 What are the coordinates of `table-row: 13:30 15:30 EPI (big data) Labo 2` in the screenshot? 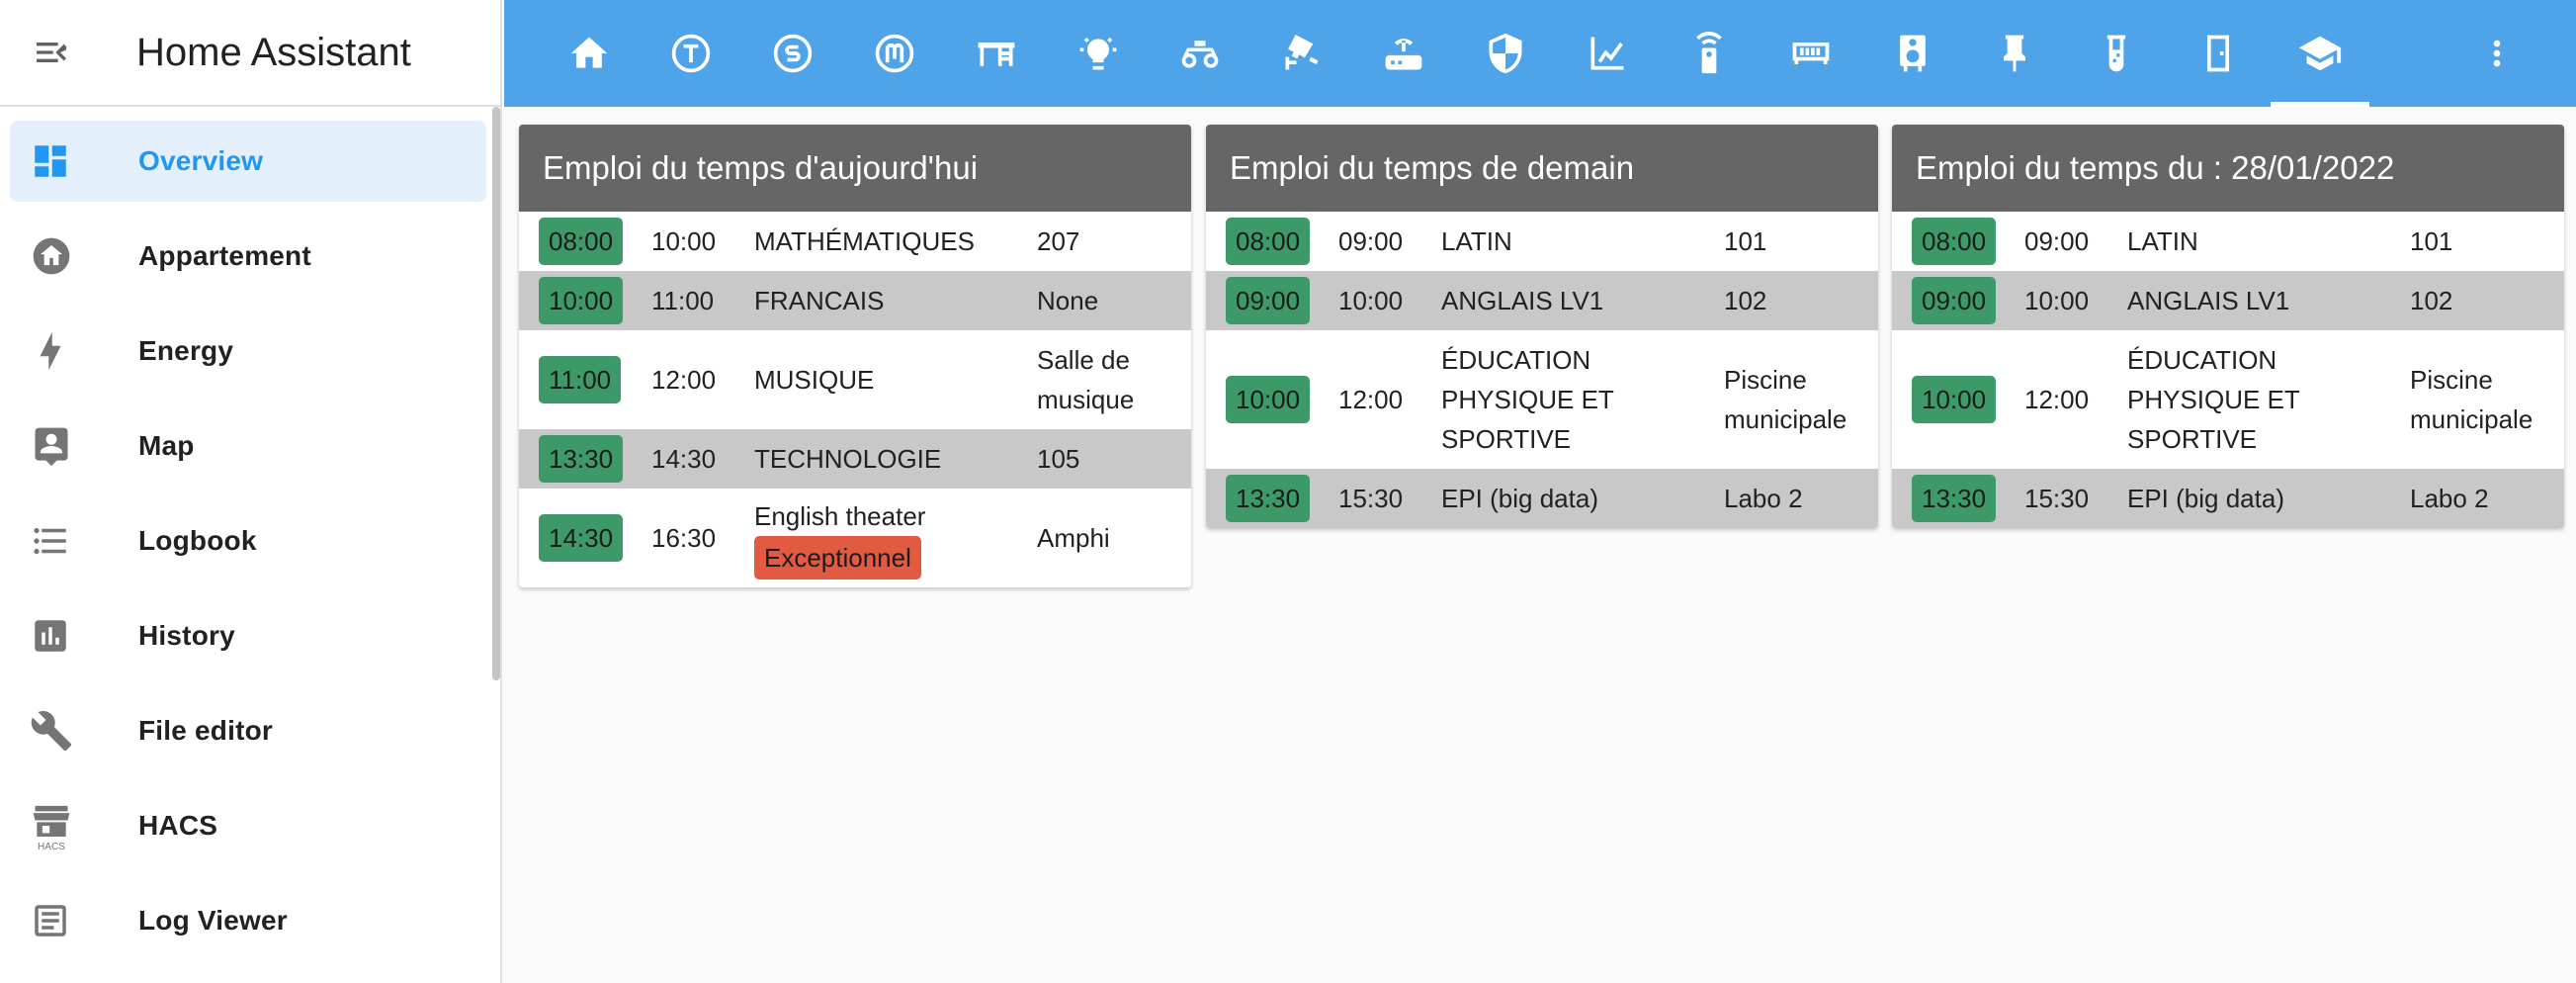 It's located at (2228, 498).